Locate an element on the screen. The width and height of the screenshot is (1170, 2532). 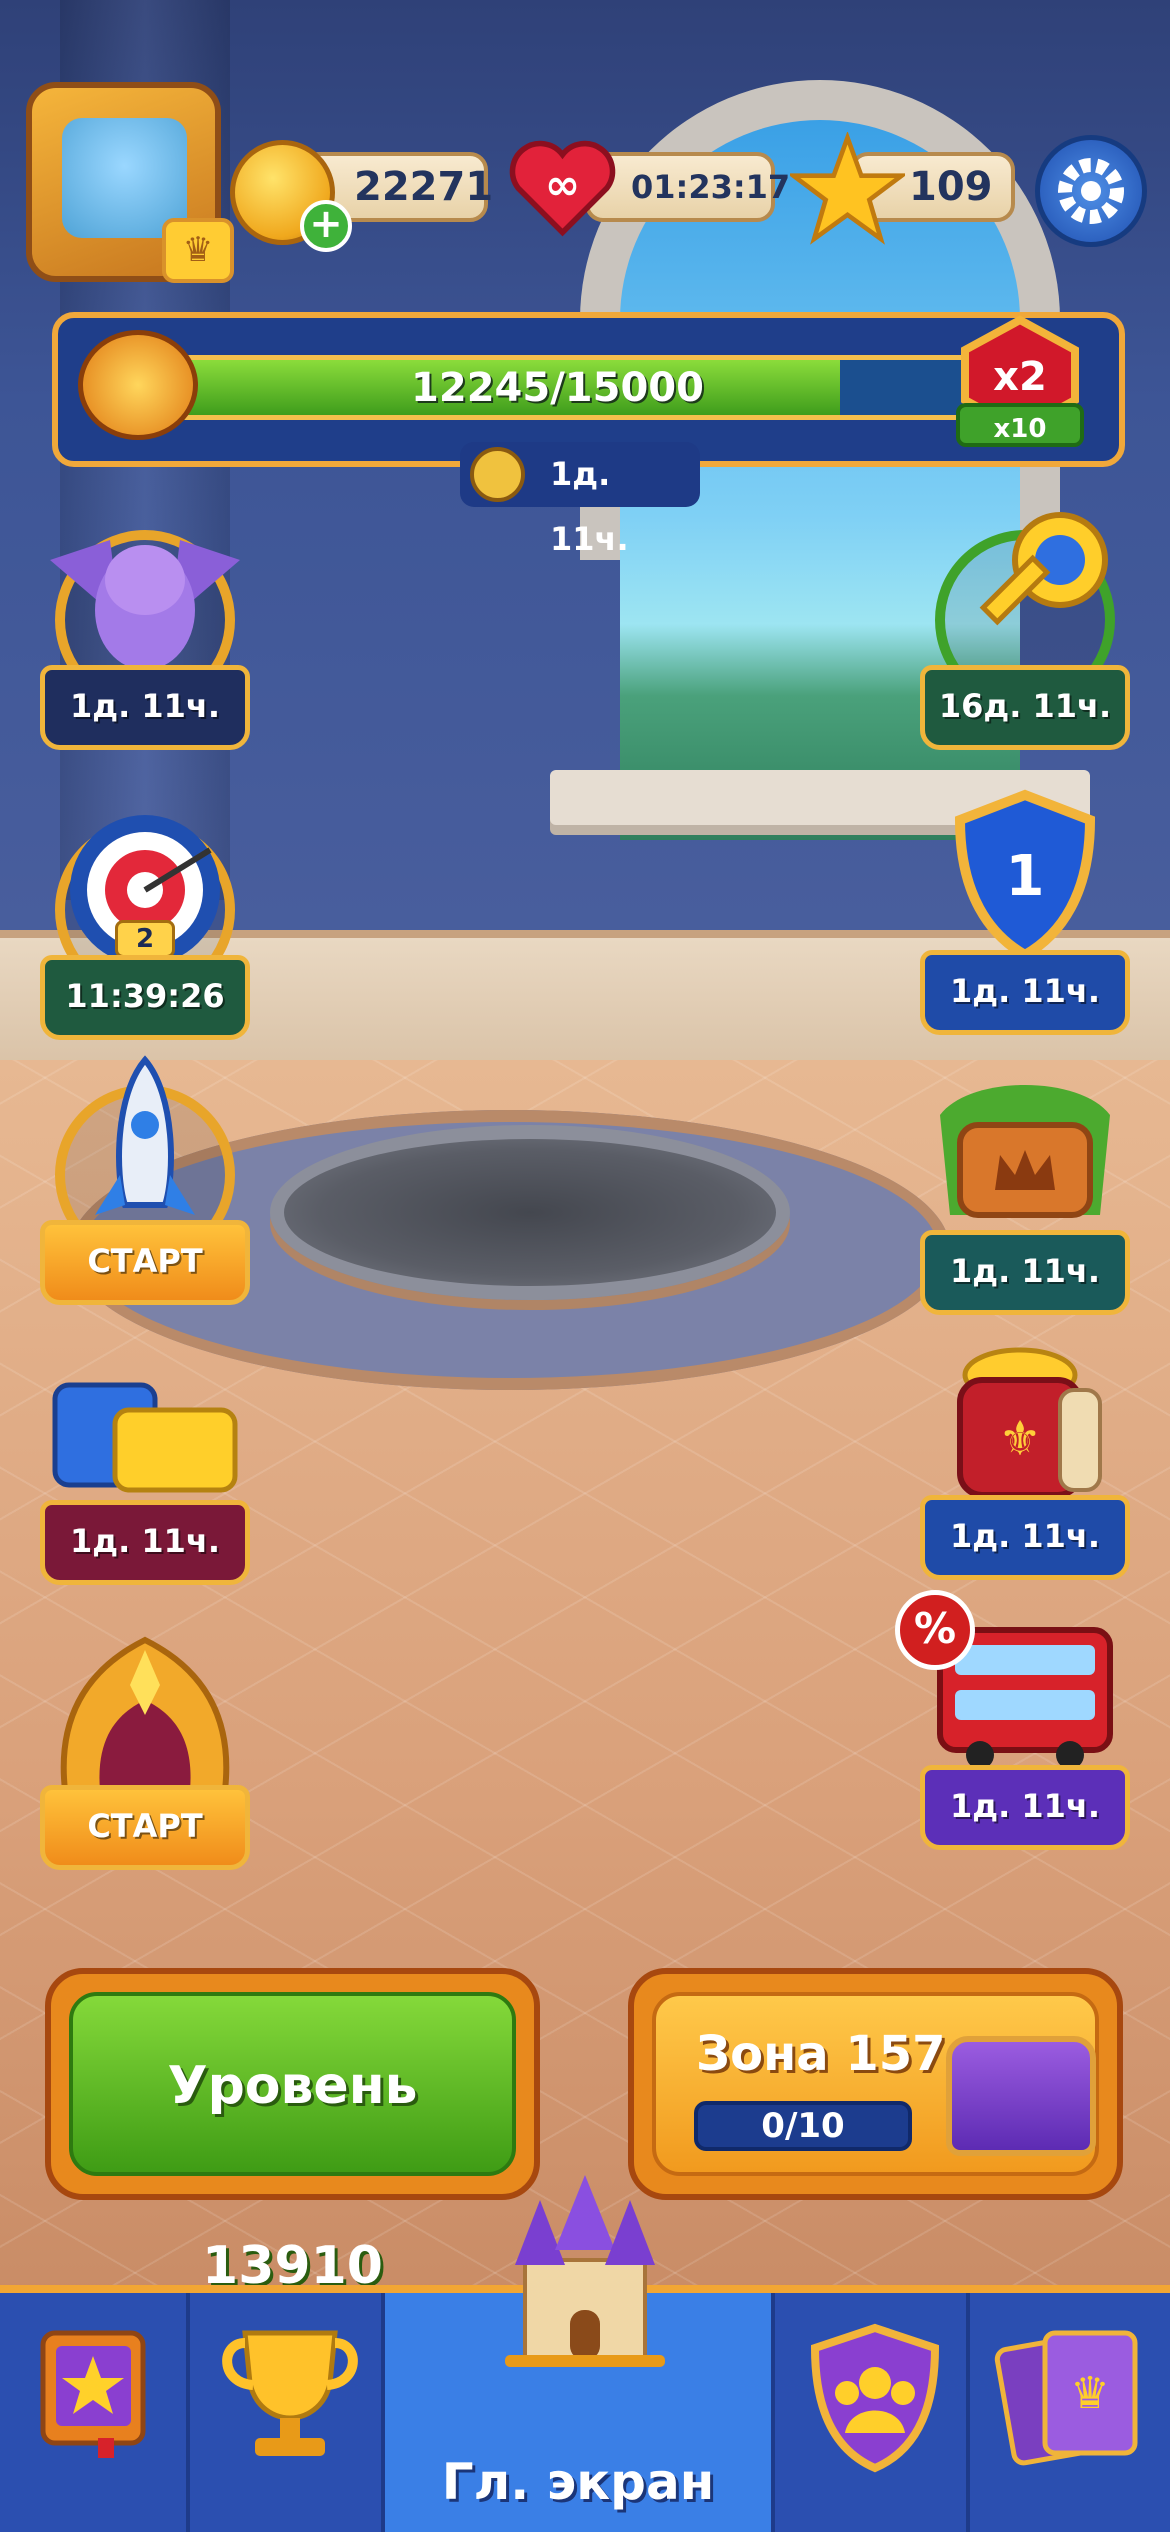
event-wooden-sign-timer: 1д. 11ч. is located at coordinates (1025, 1272).